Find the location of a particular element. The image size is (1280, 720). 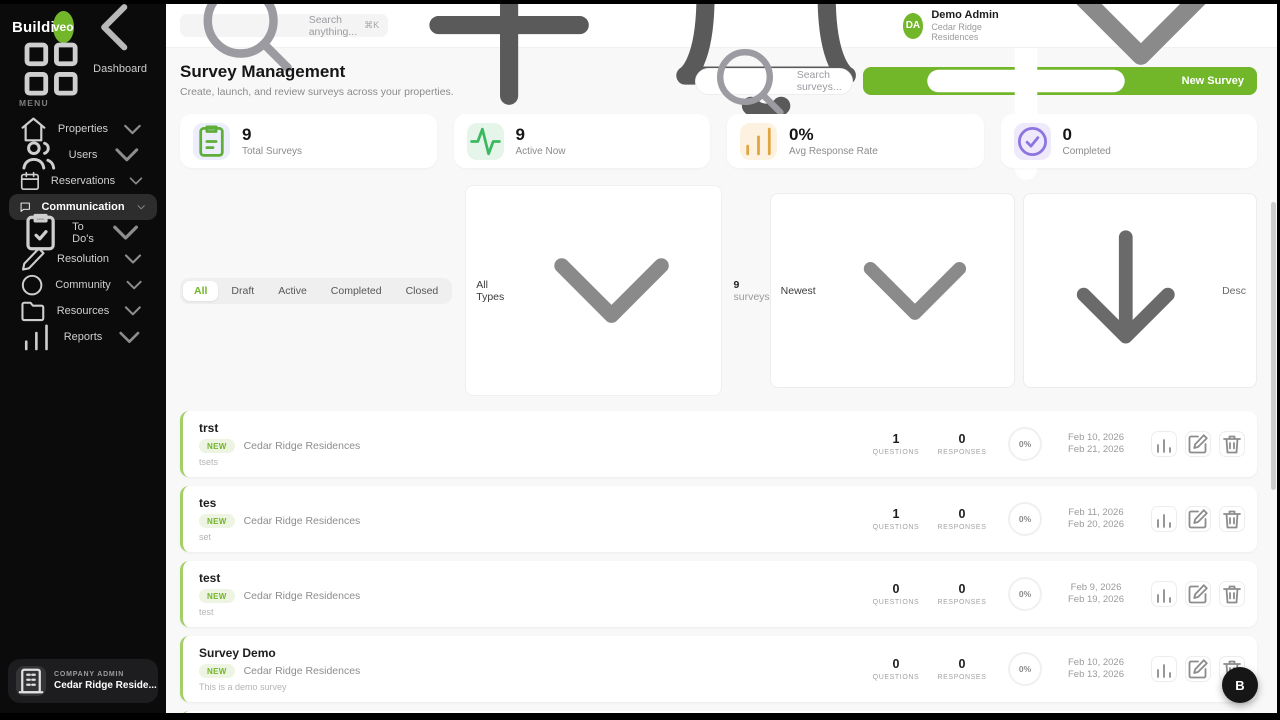

survey-title: trst is located at coordinates (209, 428).